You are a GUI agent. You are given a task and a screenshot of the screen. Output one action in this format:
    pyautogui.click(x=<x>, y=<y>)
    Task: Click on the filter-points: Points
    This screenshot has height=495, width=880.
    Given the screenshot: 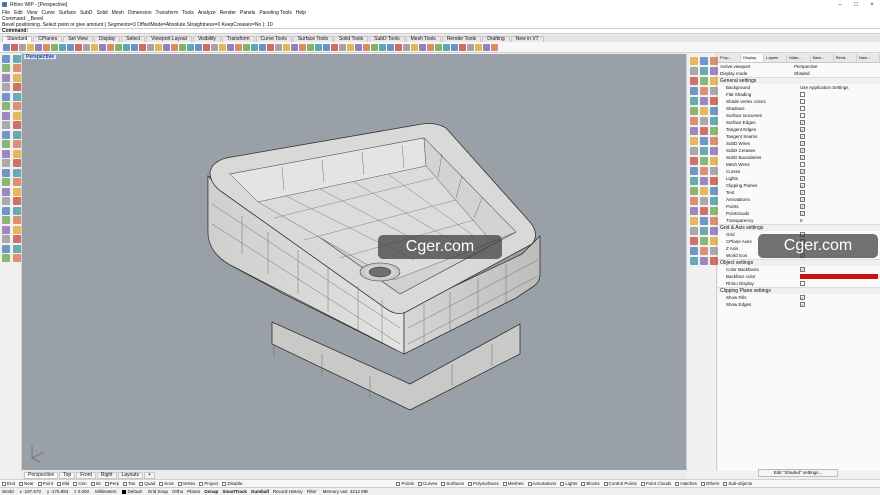 What is the action you would take?
    pyautogui.click(x=405, y=483)
    